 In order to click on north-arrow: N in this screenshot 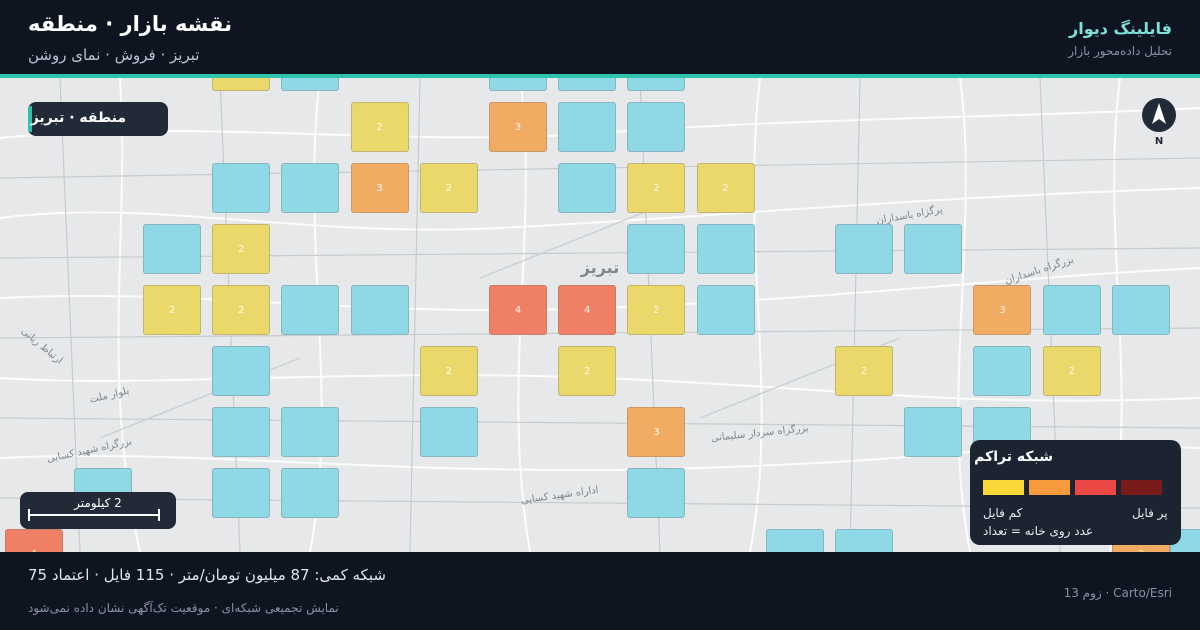, I will do `click(1159, 122)`.